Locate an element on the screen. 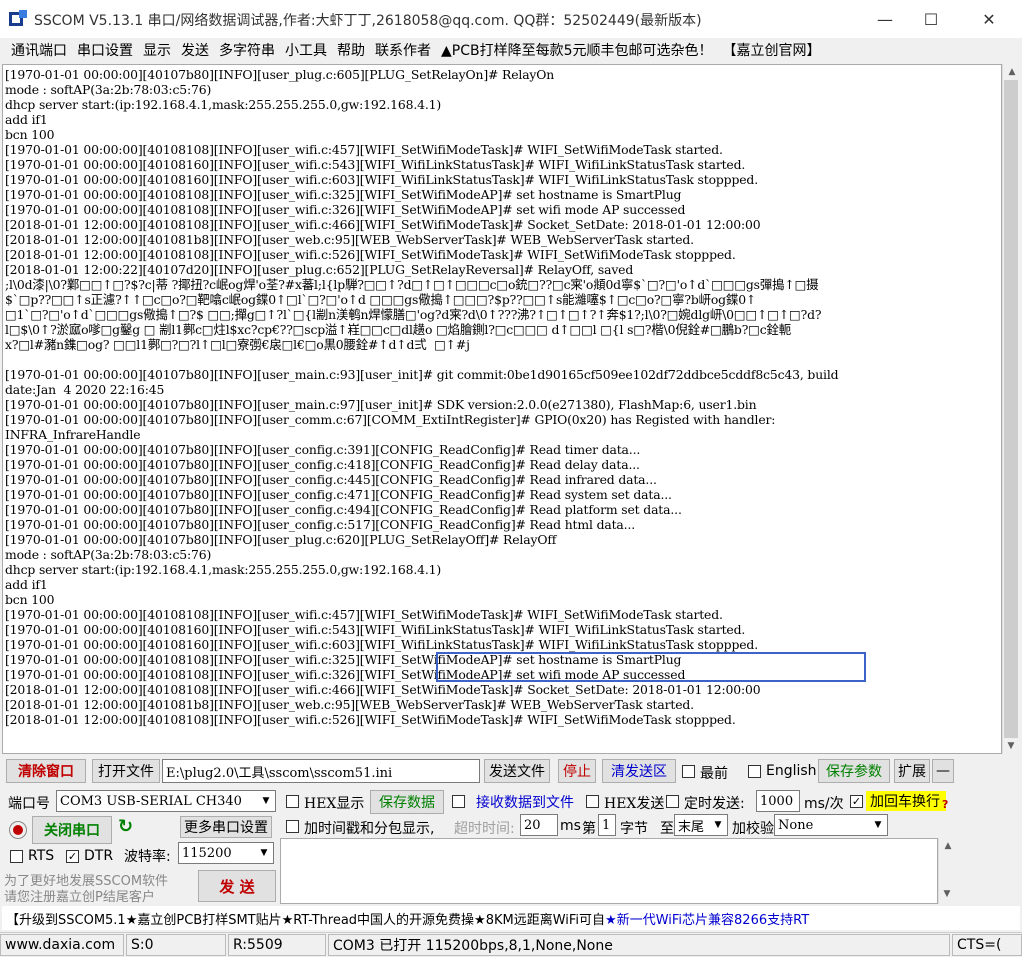 This screenshot has width=1022, height=957. topmost-label: 最前 is located at coordinates (714, 774).